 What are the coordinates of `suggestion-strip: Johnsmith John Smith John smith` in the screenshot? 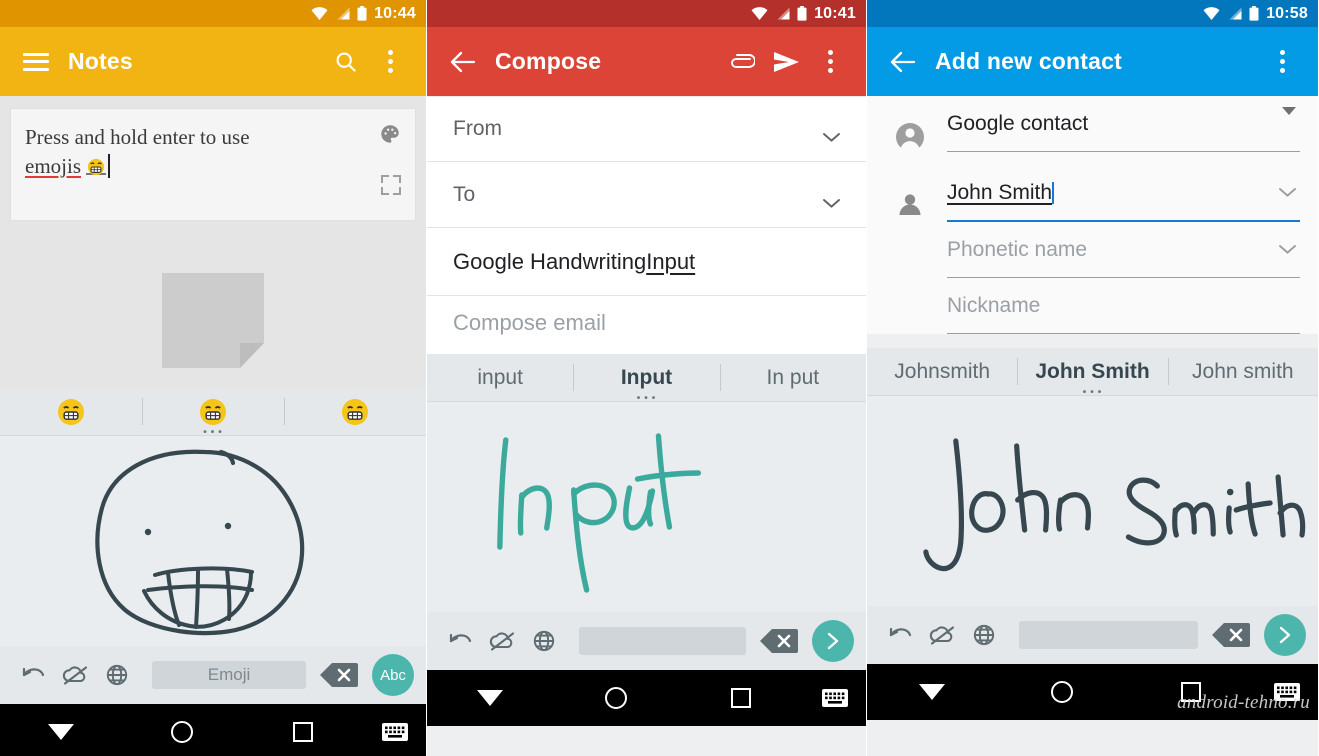 It's located at (1092, 372).